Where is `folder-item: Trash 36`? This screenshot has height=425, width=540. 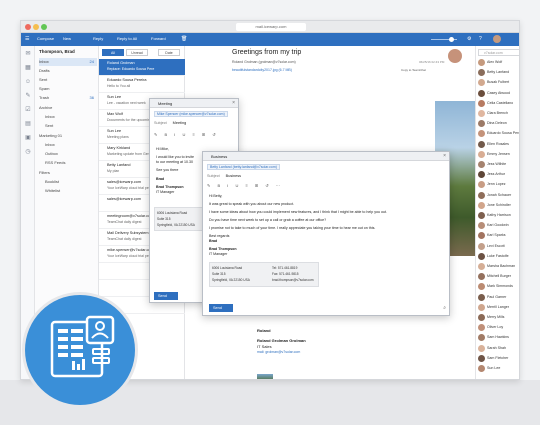 folder-item: Trash 36 is located at coordinates (68, 98).